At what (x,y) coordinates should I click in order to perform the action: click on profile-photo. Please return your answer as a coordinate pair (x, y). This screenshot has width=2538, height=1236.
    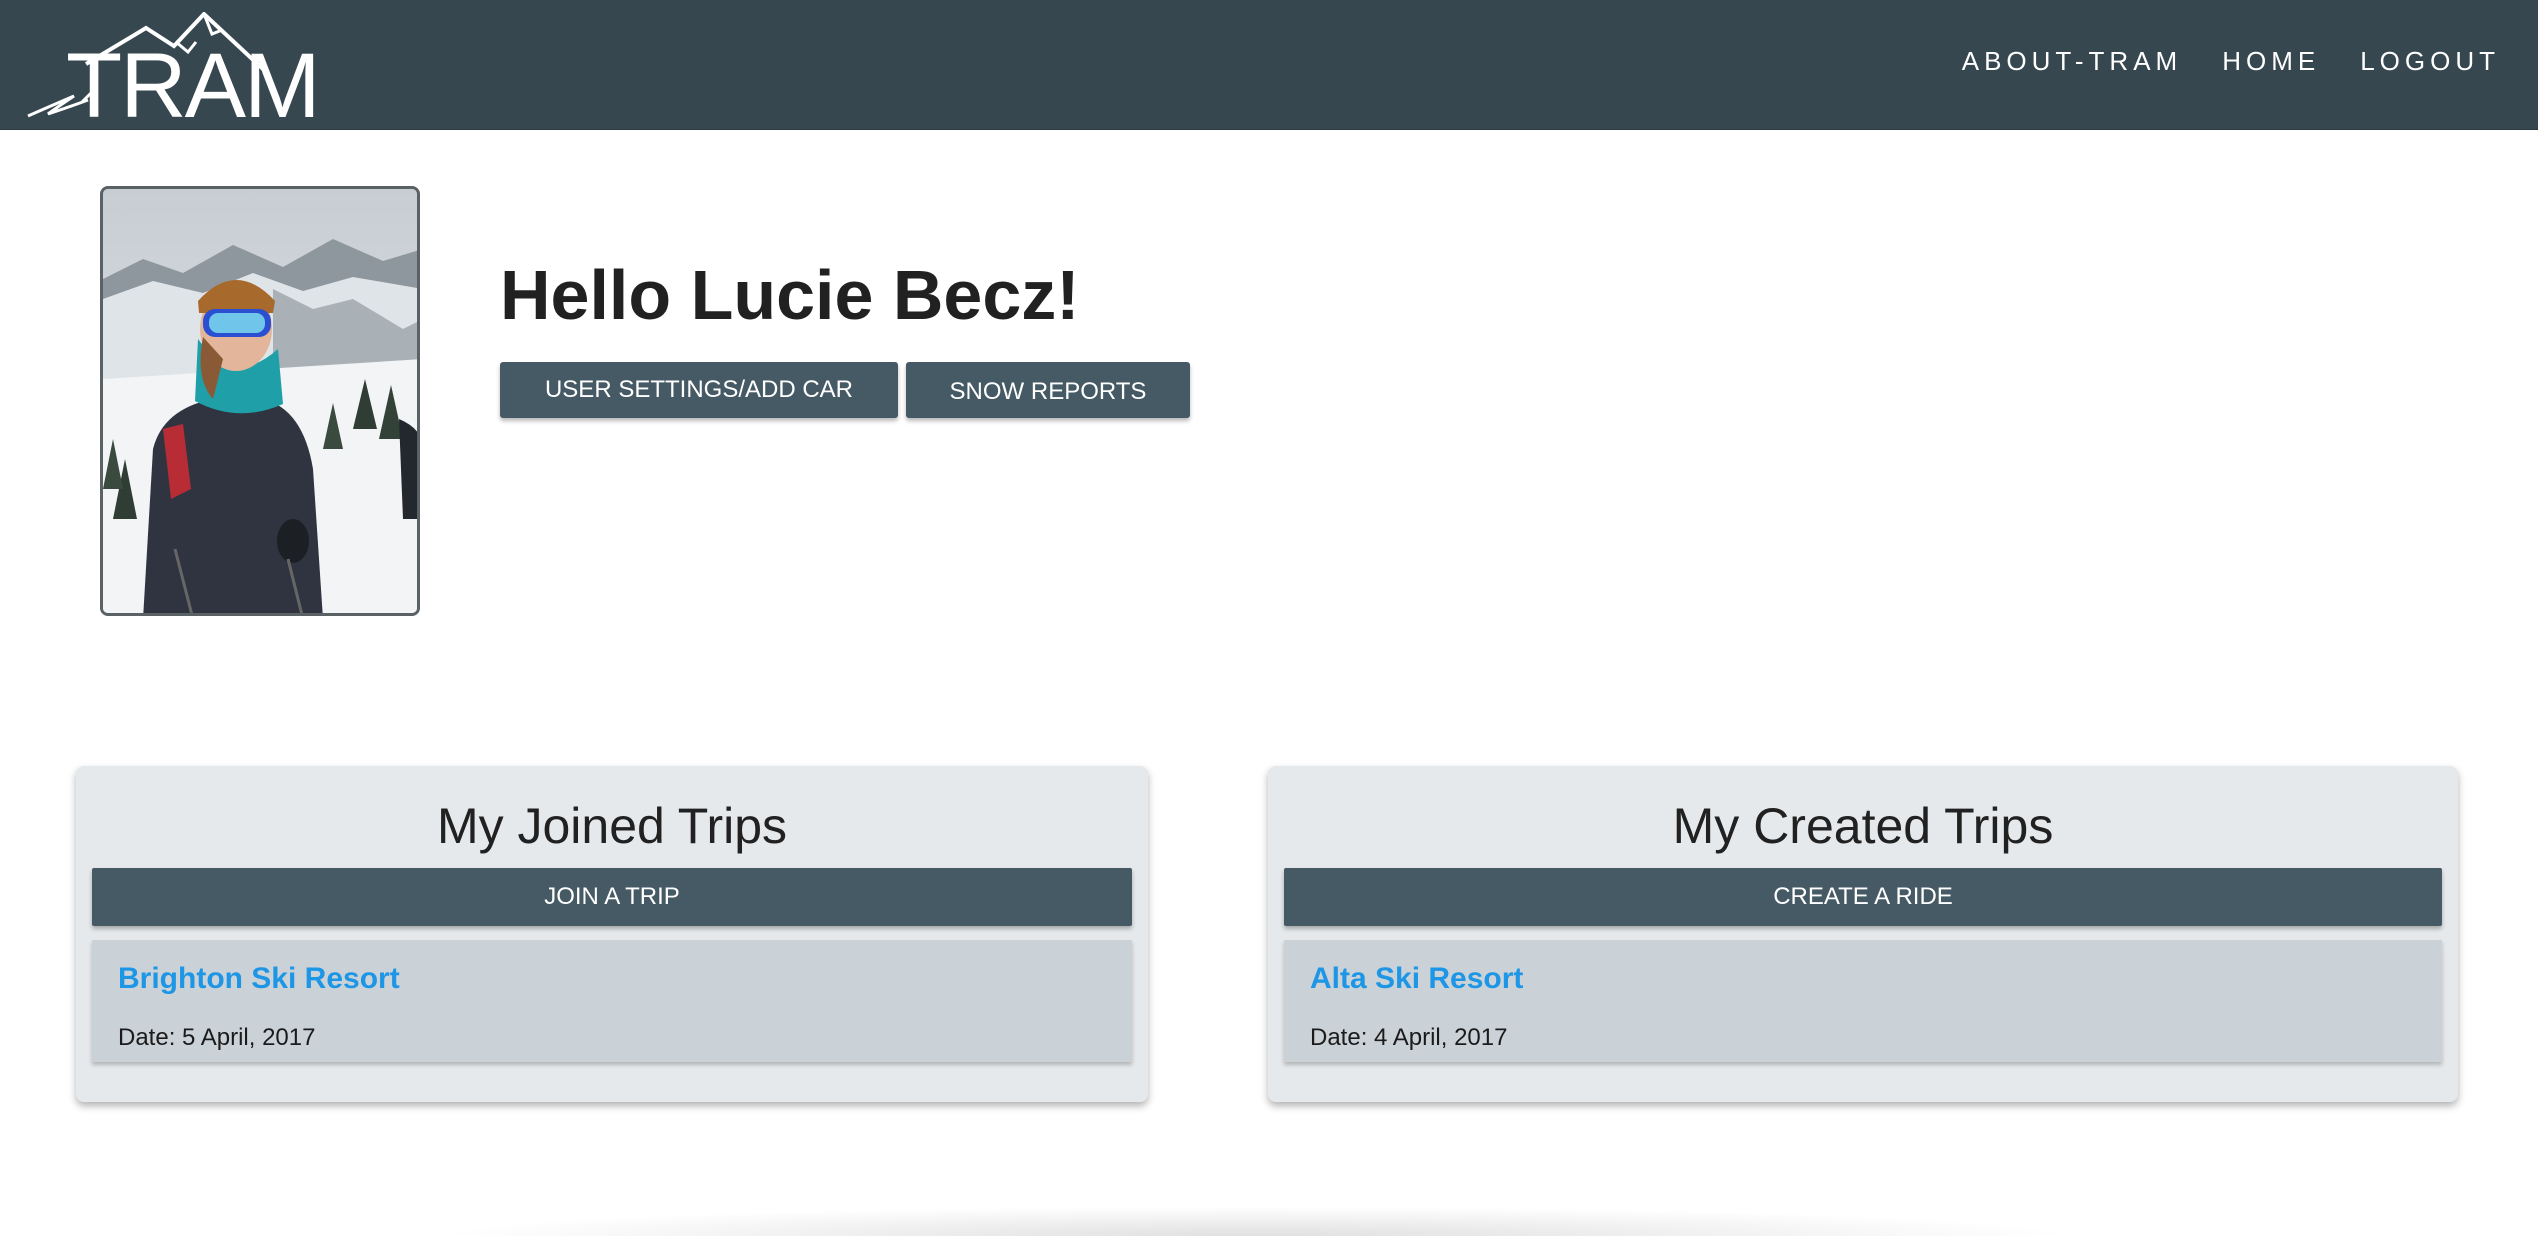
    Looking at the image, I should click on (260, 401).